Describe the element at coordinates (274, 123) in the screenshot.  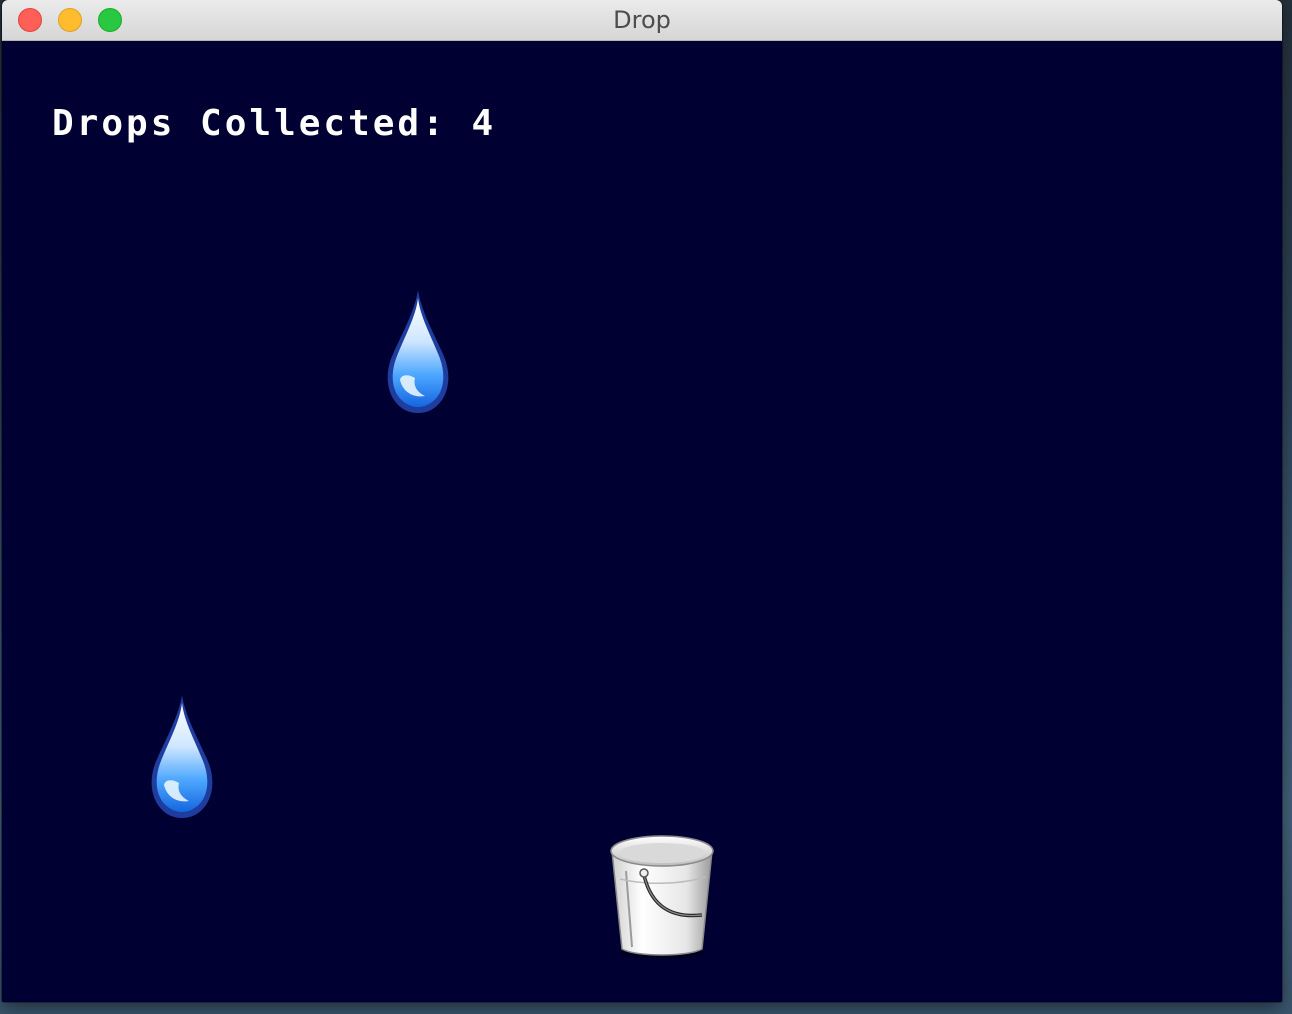
I see `drops-collected-counter: Drops Collected: 4` at that location.